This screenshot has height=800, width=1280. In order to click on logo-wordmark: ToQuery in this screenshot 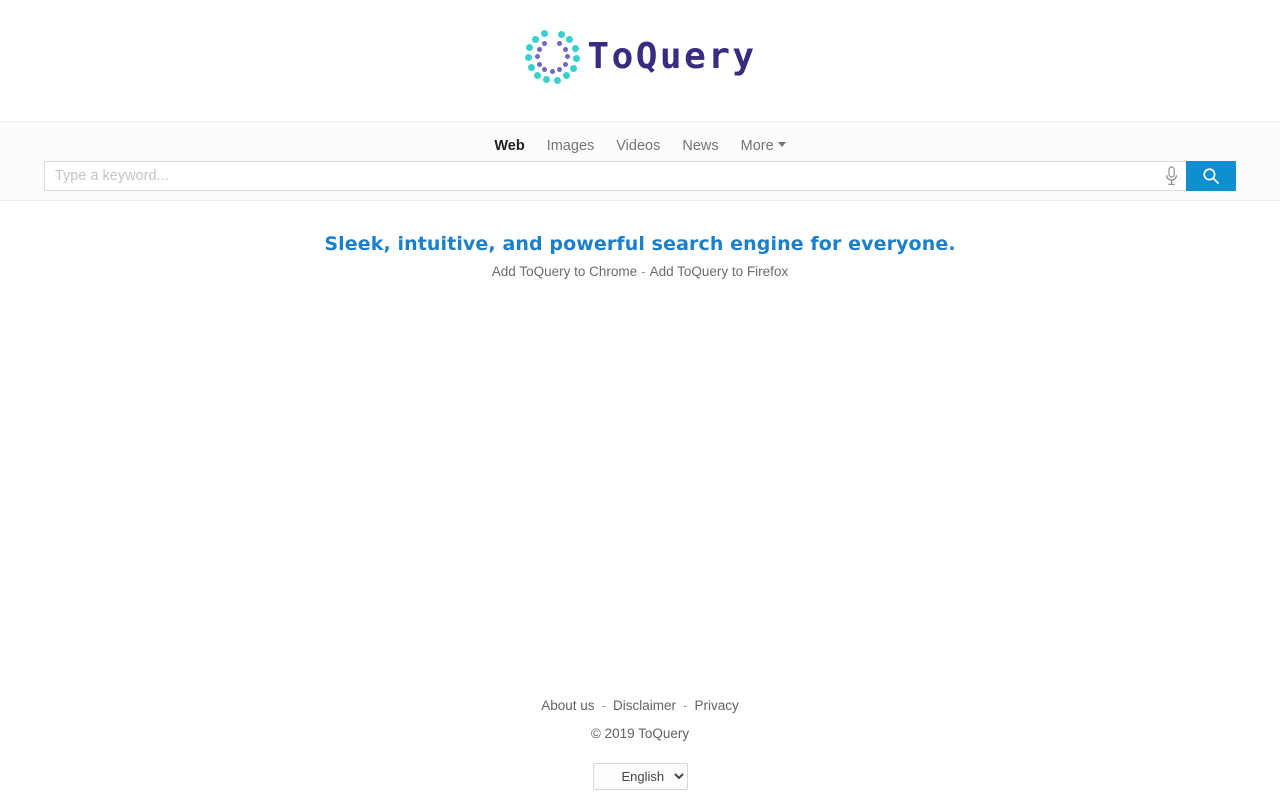, I will do `click(672, 56)`.